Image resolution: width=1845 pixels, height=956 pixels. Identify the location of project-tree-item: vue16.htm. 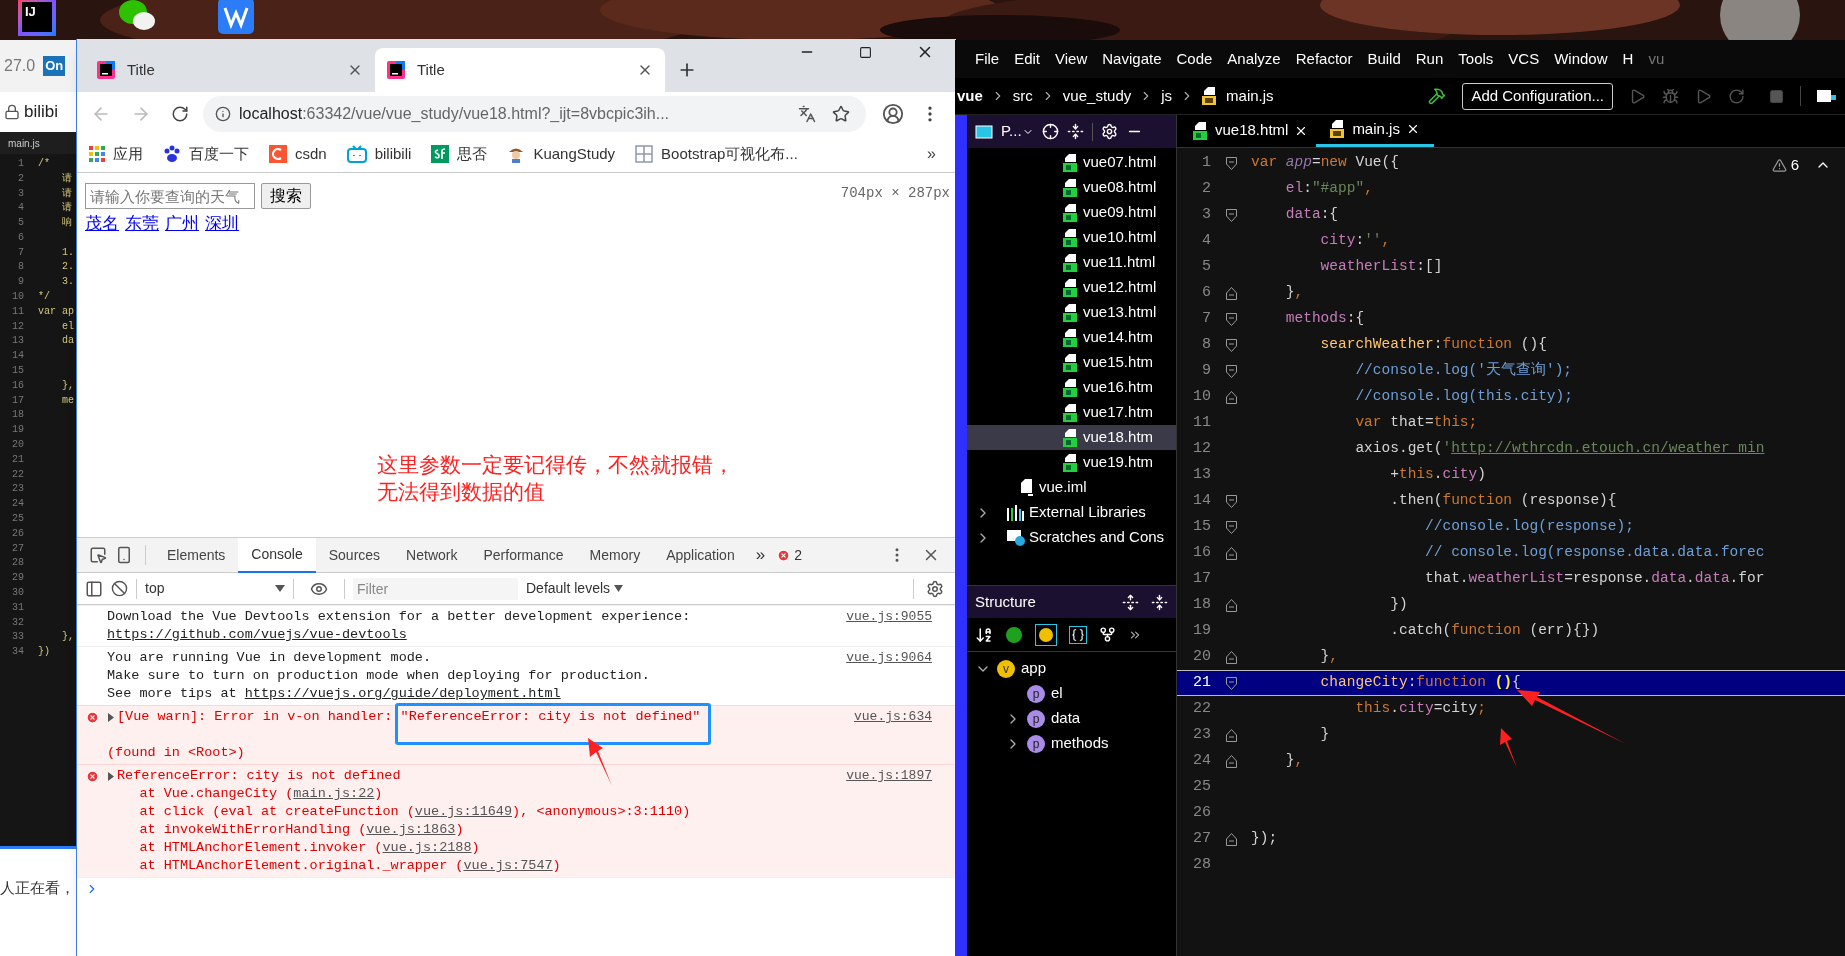
(1071, 387).